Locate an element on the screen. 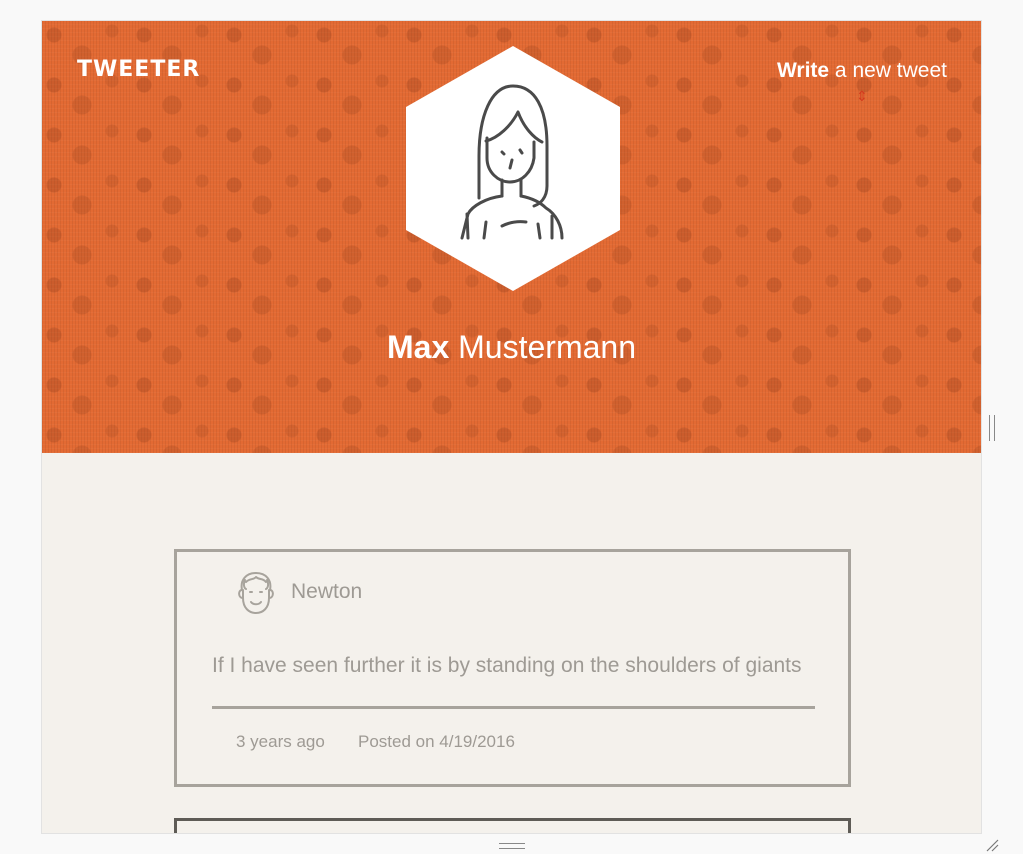 The height and width of the screenshot is (854, 1023). tweet-relative-time: 3 years ago is located at coordinates (280, 741).